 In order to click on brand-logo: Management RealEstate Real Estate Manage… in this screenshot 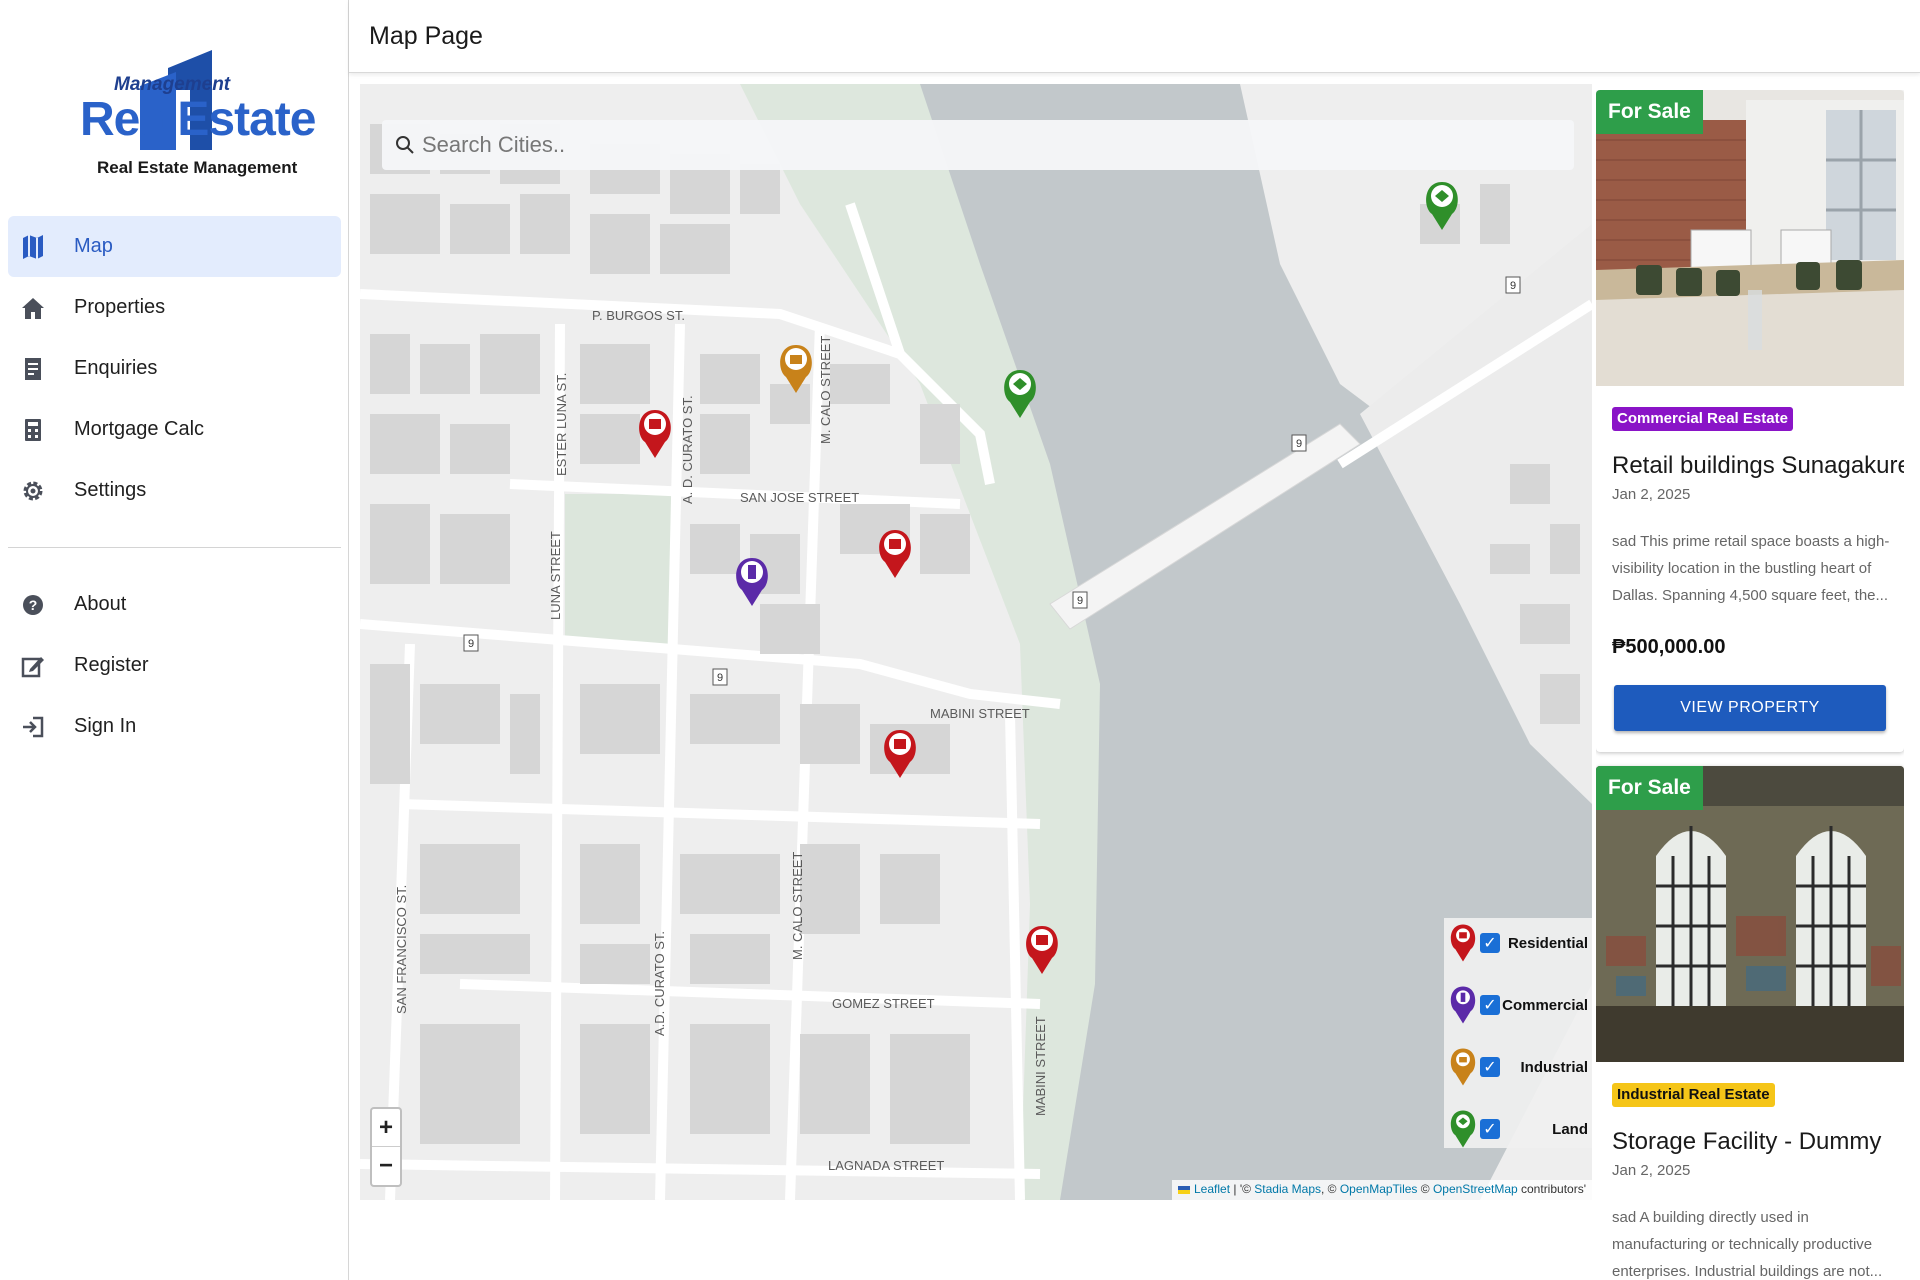, I will do `click(198, 115)`.